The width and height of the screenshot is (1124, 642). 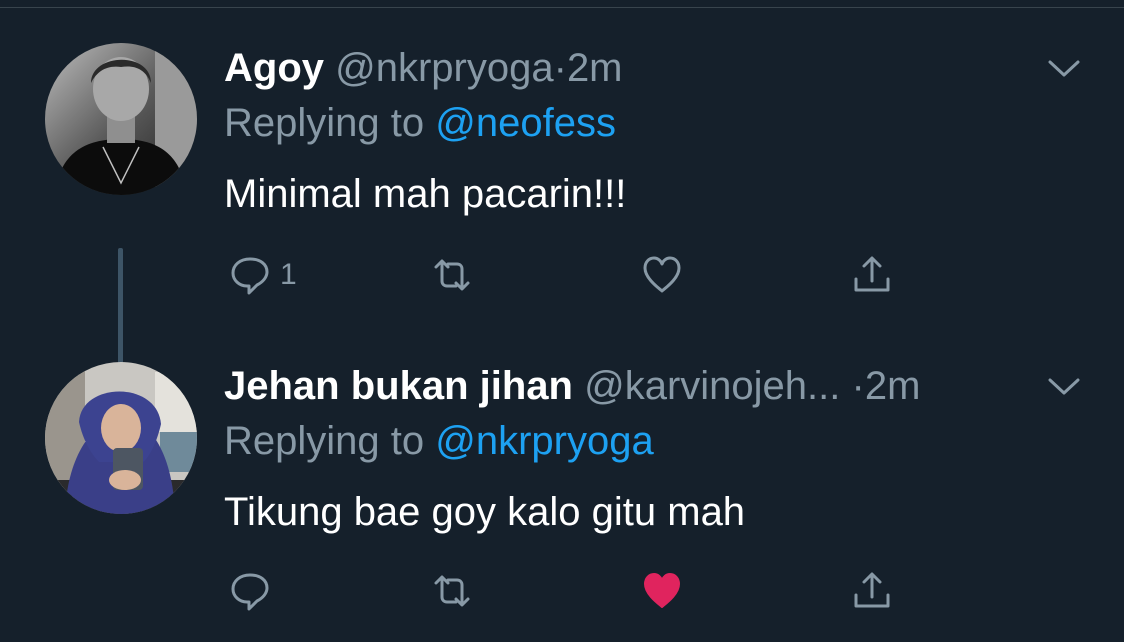 I want to click on tweet-header: Agoy @nkrpryoga·2m, so click(x=599, y=68).